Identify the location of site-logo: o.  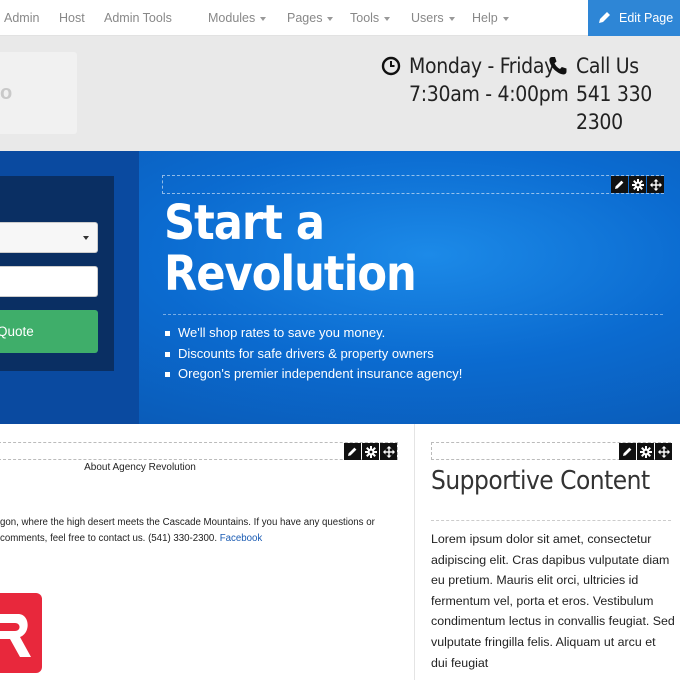
(38, 93).